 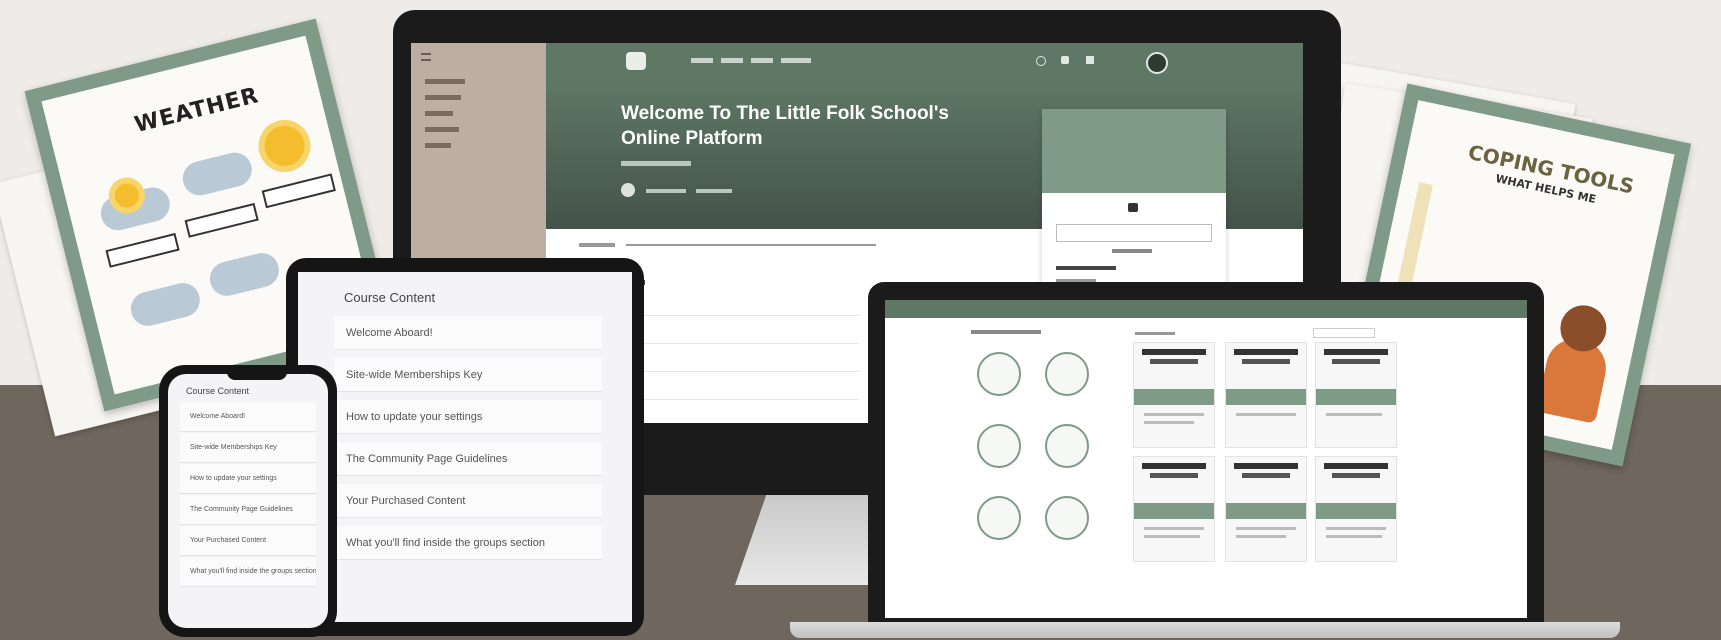 What do you see at coordinates (1134, 233) in the screenshot?
I see `start-course-button` at bounding box center [1134, 233].